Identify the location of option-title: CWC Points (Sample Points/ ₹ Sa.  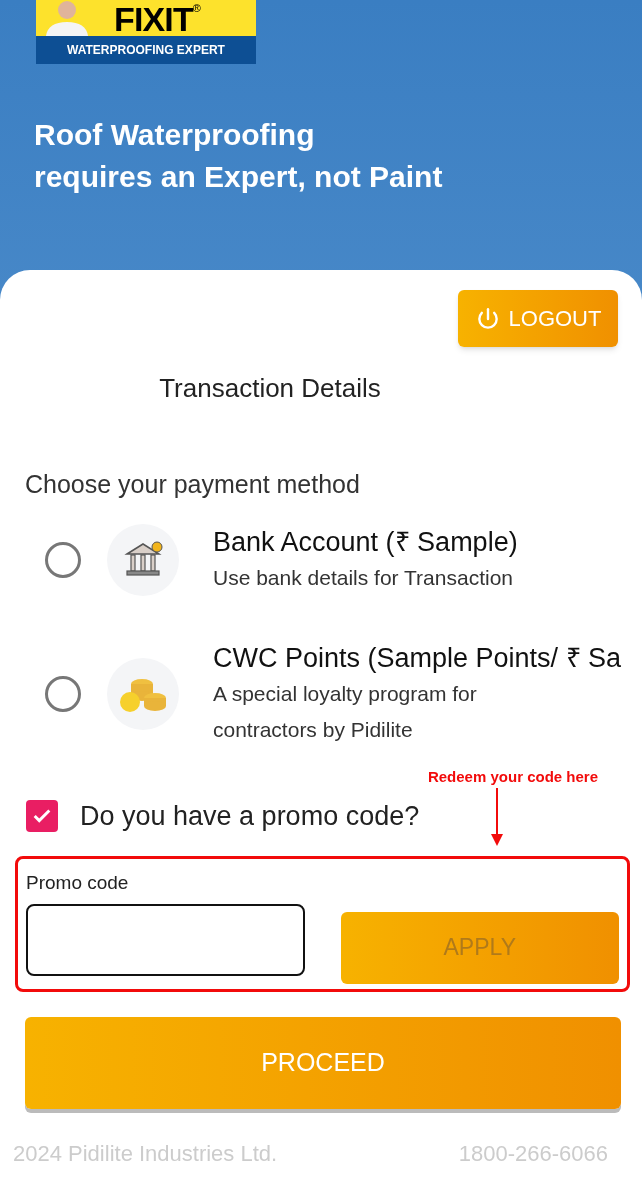
(417, 658).